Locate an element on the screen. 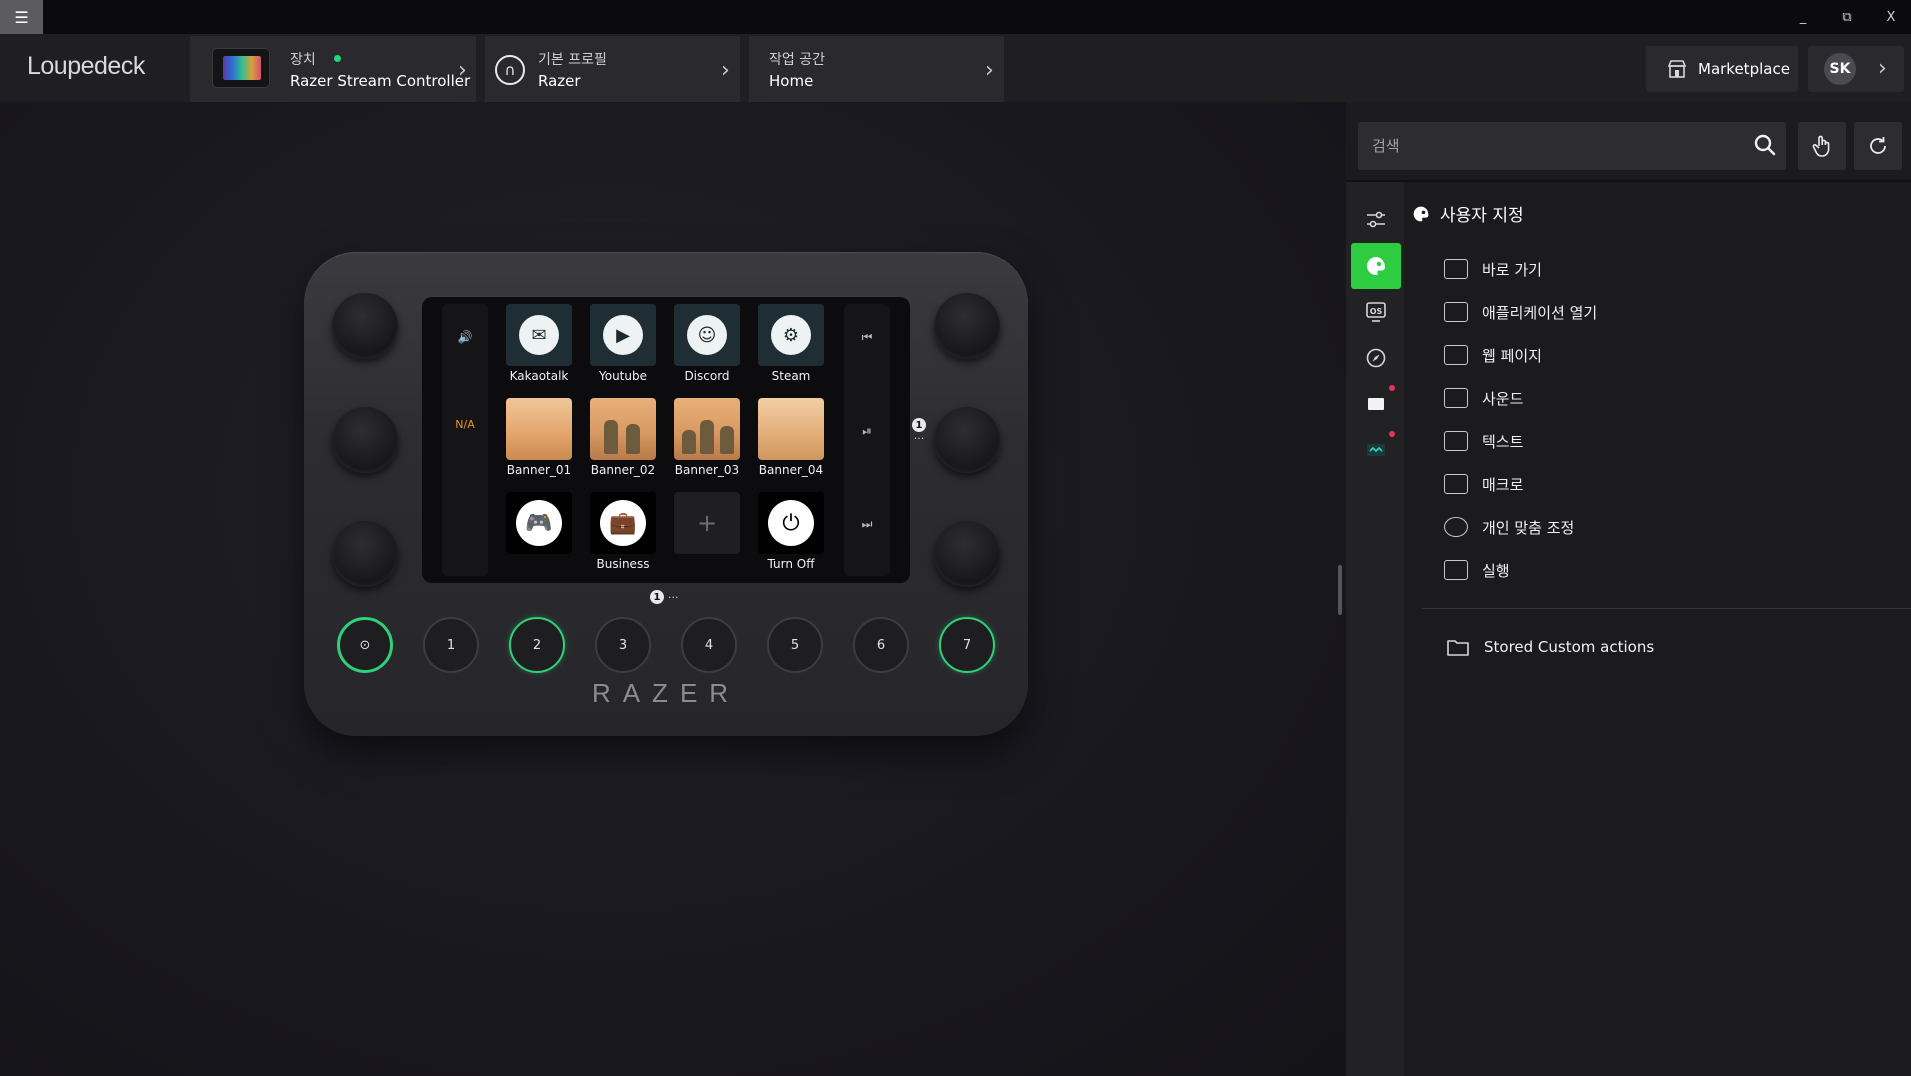  home-button: ⊙ is located at coordinates (365, 645).